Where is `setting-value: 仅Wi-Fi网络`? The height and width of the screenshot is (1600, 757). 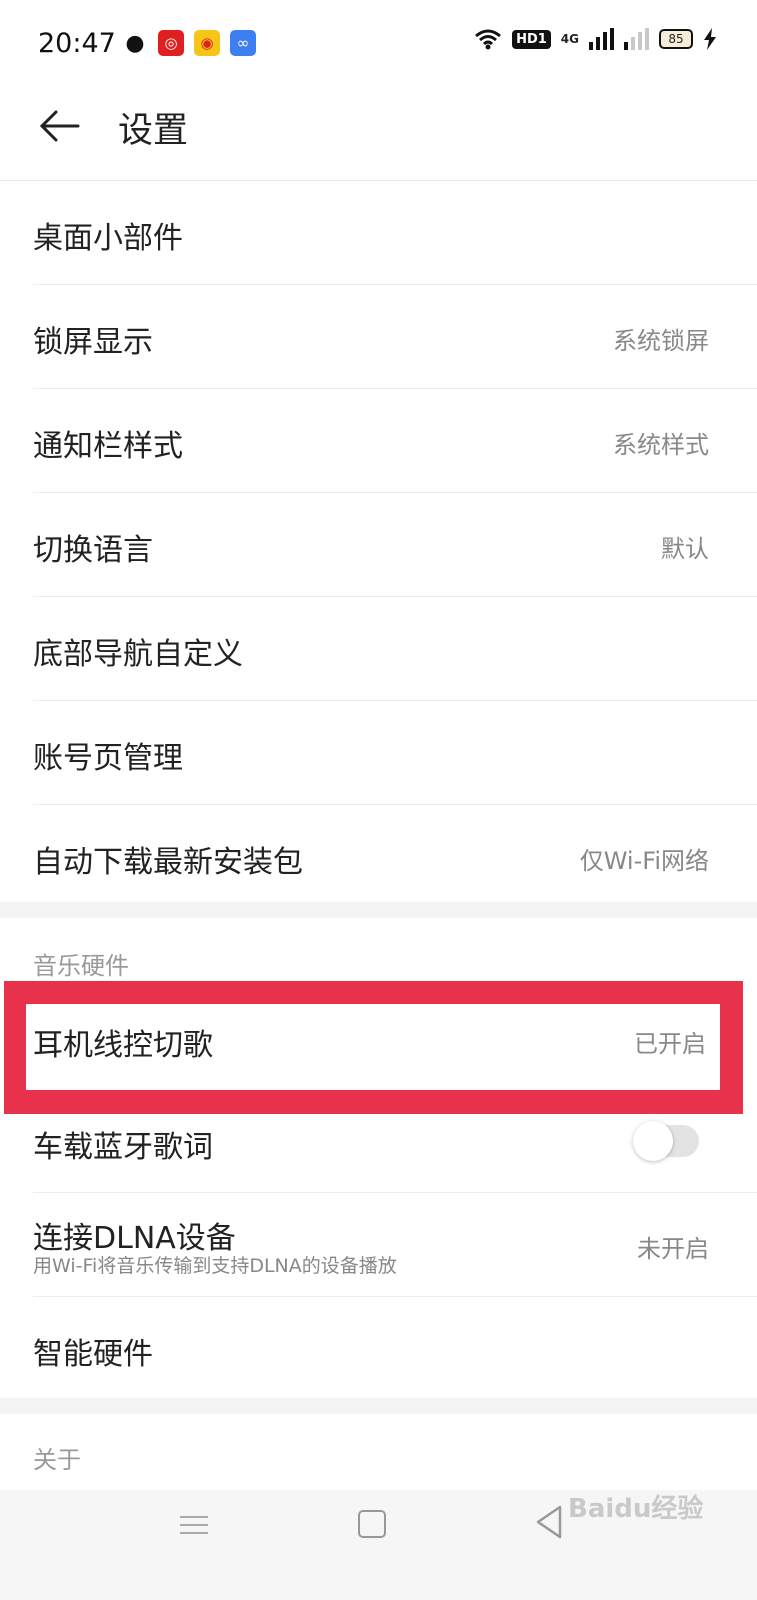
setting-value: 仅Wi-Fi网络 is located at coordinates (644, 861).